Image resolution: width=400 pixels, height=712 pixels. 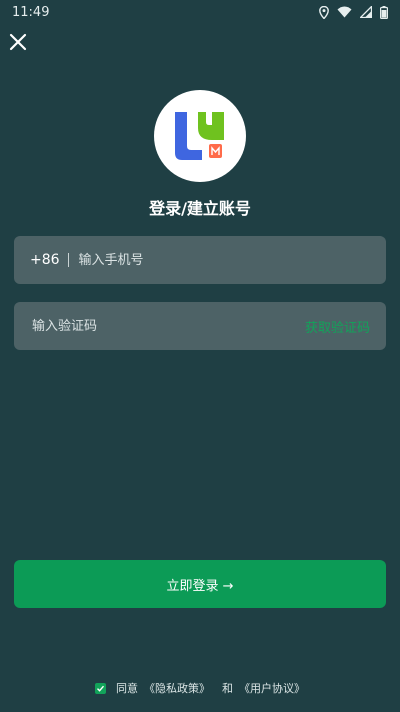 I want to click on phone-field: +86, so click(x=200, y=260).